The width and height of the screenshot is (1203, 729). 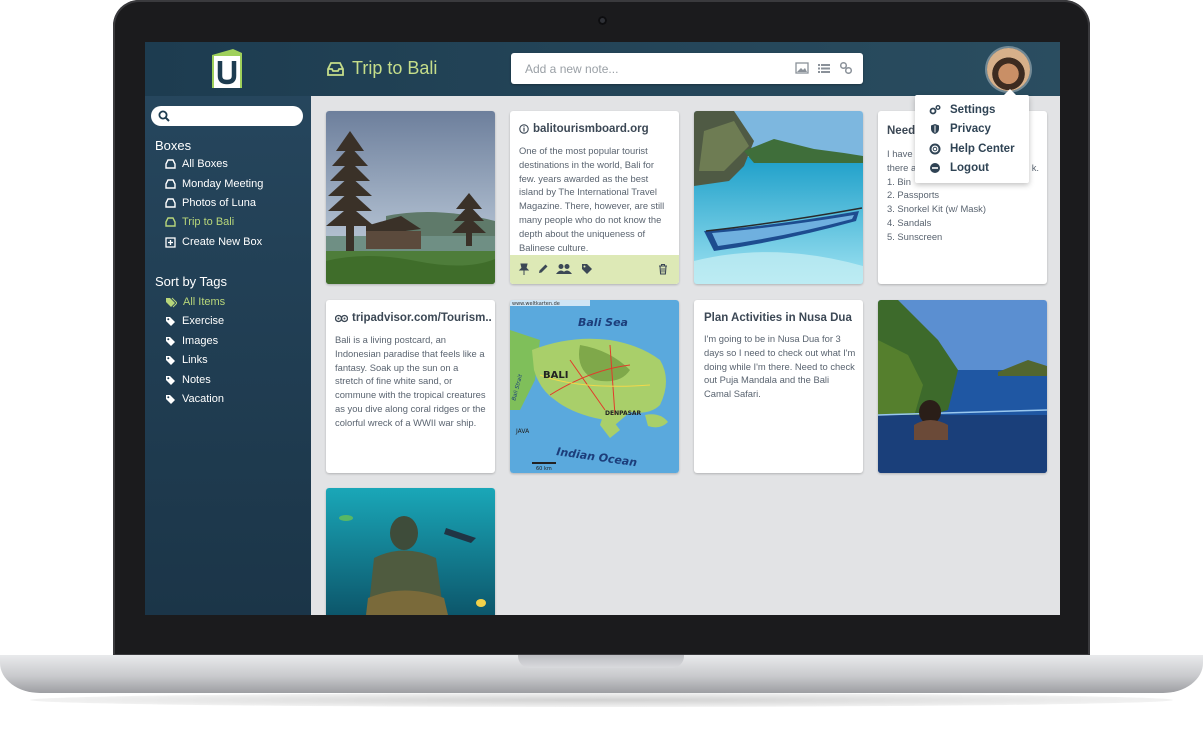 What do you see at coordinates (623, 413) in the screenshot?
I see `map-city-label: DENPASAR` at bounding box center [623, 413].